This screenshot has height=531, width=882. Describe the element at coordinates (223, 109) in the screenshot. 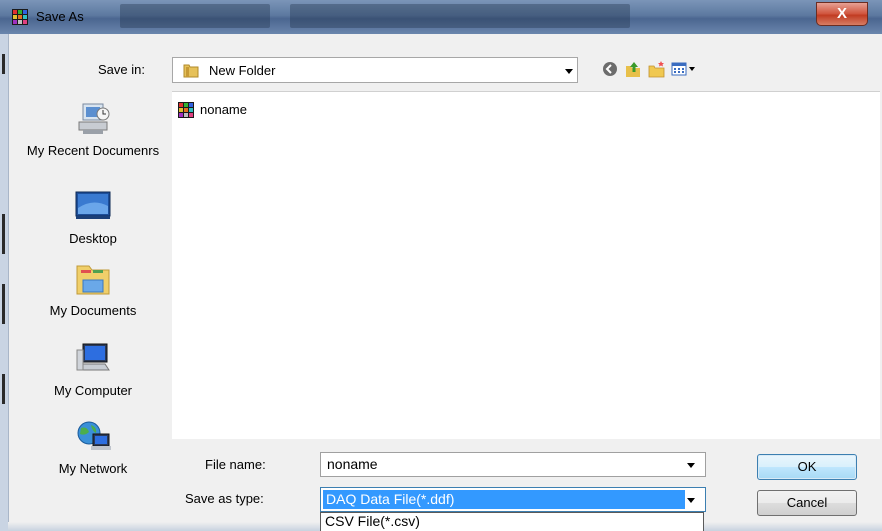

I see `file-name: noname` at that location.